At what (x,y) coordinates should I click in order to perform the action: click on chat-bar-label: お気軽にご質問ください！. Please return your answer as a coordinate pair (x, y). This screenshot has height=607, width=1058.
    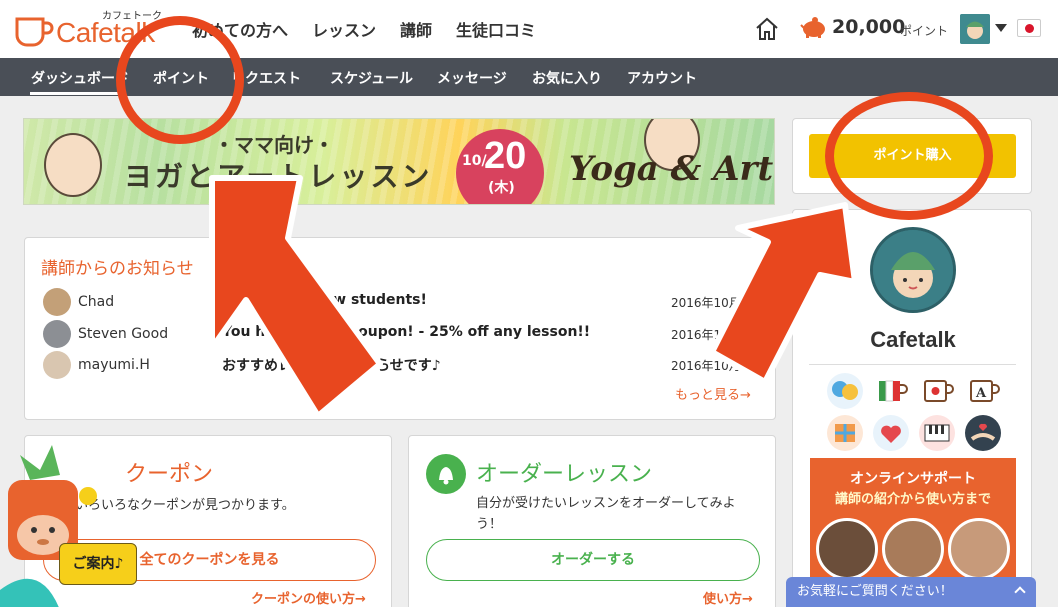
    Looking at the image, I should click on (875, 591).